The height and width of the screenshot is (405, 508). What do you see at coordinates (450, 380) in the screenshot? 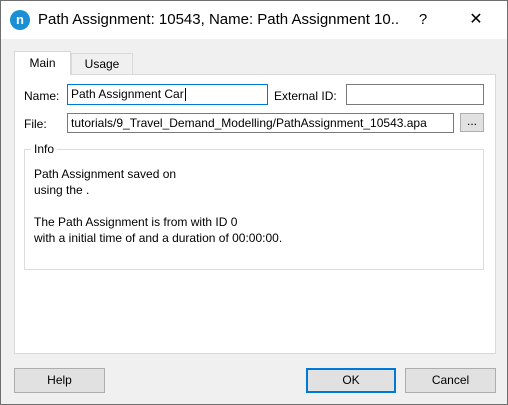
I see `cancel-button: Cancel` at bounding box center [450, 380].